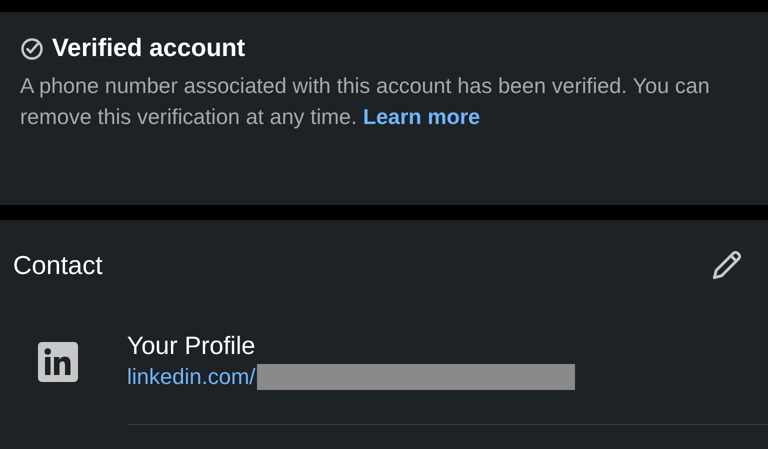  Describe the element at coordinates (58, 362) in the screenshot. I see `linkedin-icon` at that location.